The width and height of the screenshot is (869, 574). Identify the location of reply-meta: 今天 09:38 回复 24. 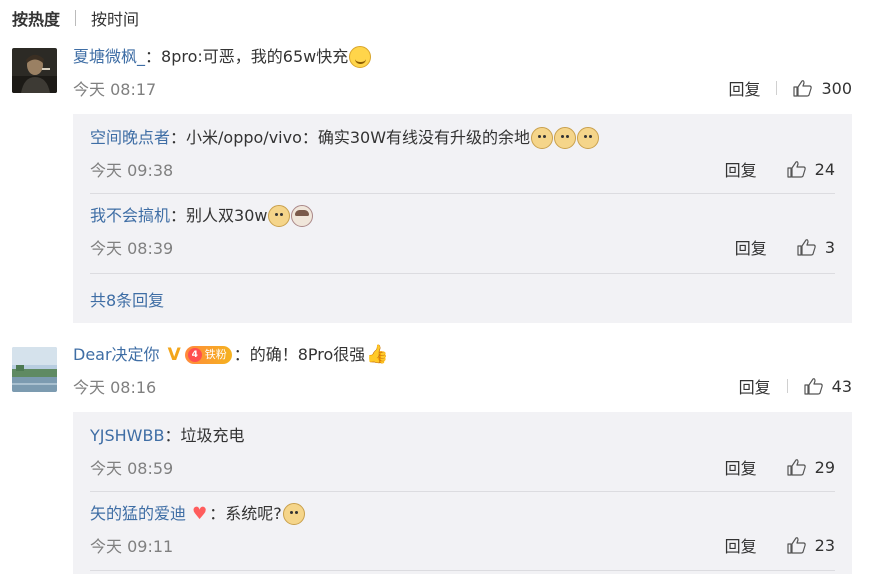
(462, 169).